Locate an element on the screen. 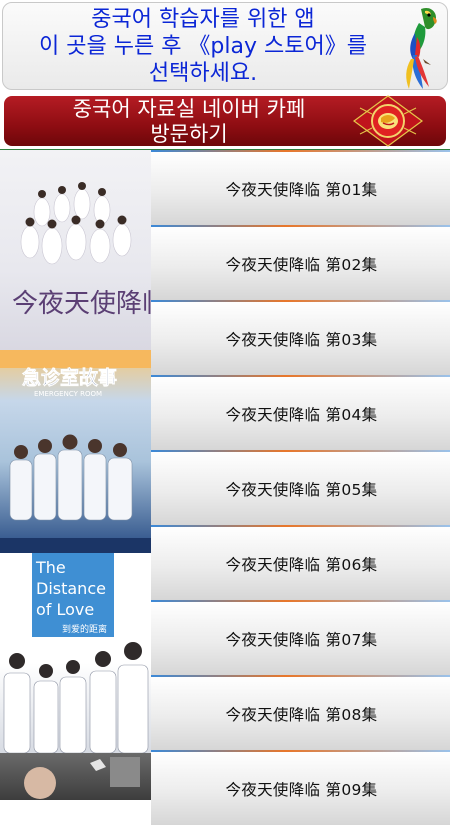 This screenshot has width=450, height=825. banner-line-2: 이 곳을 누른 후 《play 스토어》를 is located at coordinates (203, 46).